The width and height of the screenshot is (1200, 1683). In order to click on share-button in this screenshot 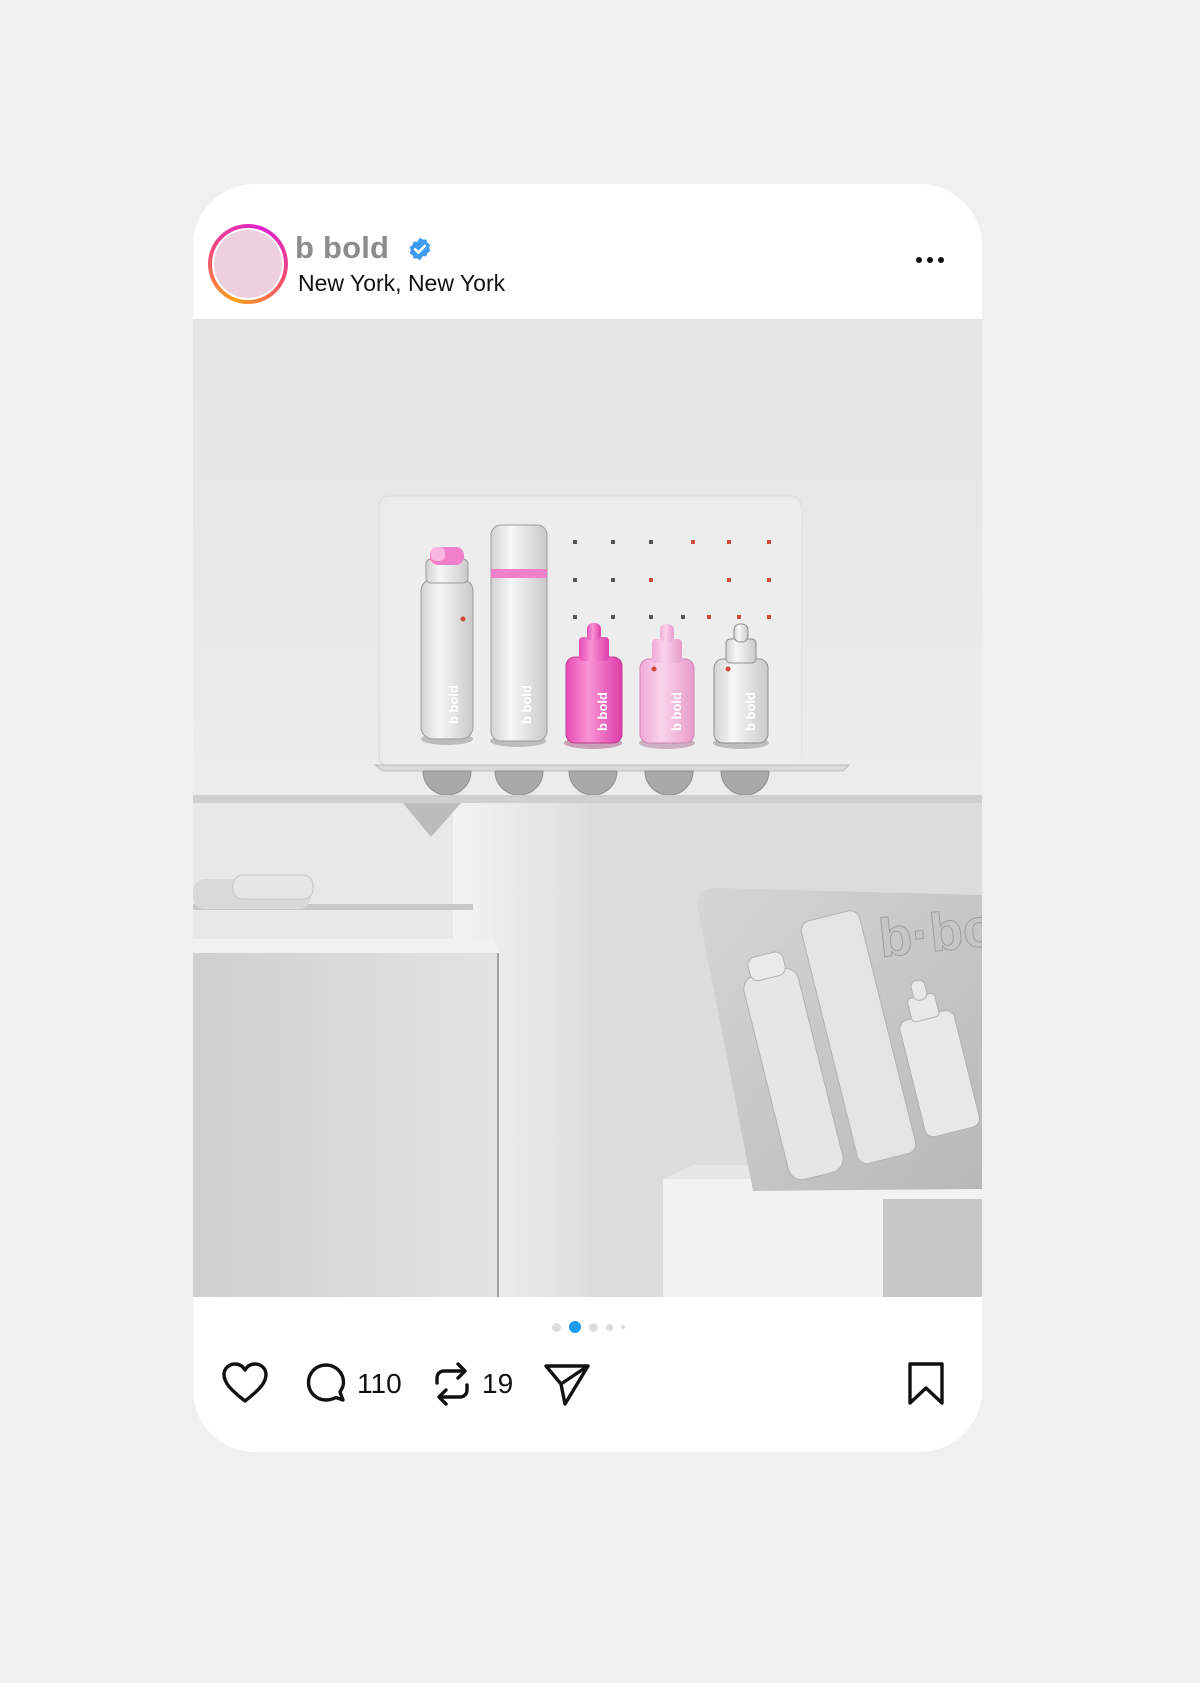, I will do `click(567, 1384)`.